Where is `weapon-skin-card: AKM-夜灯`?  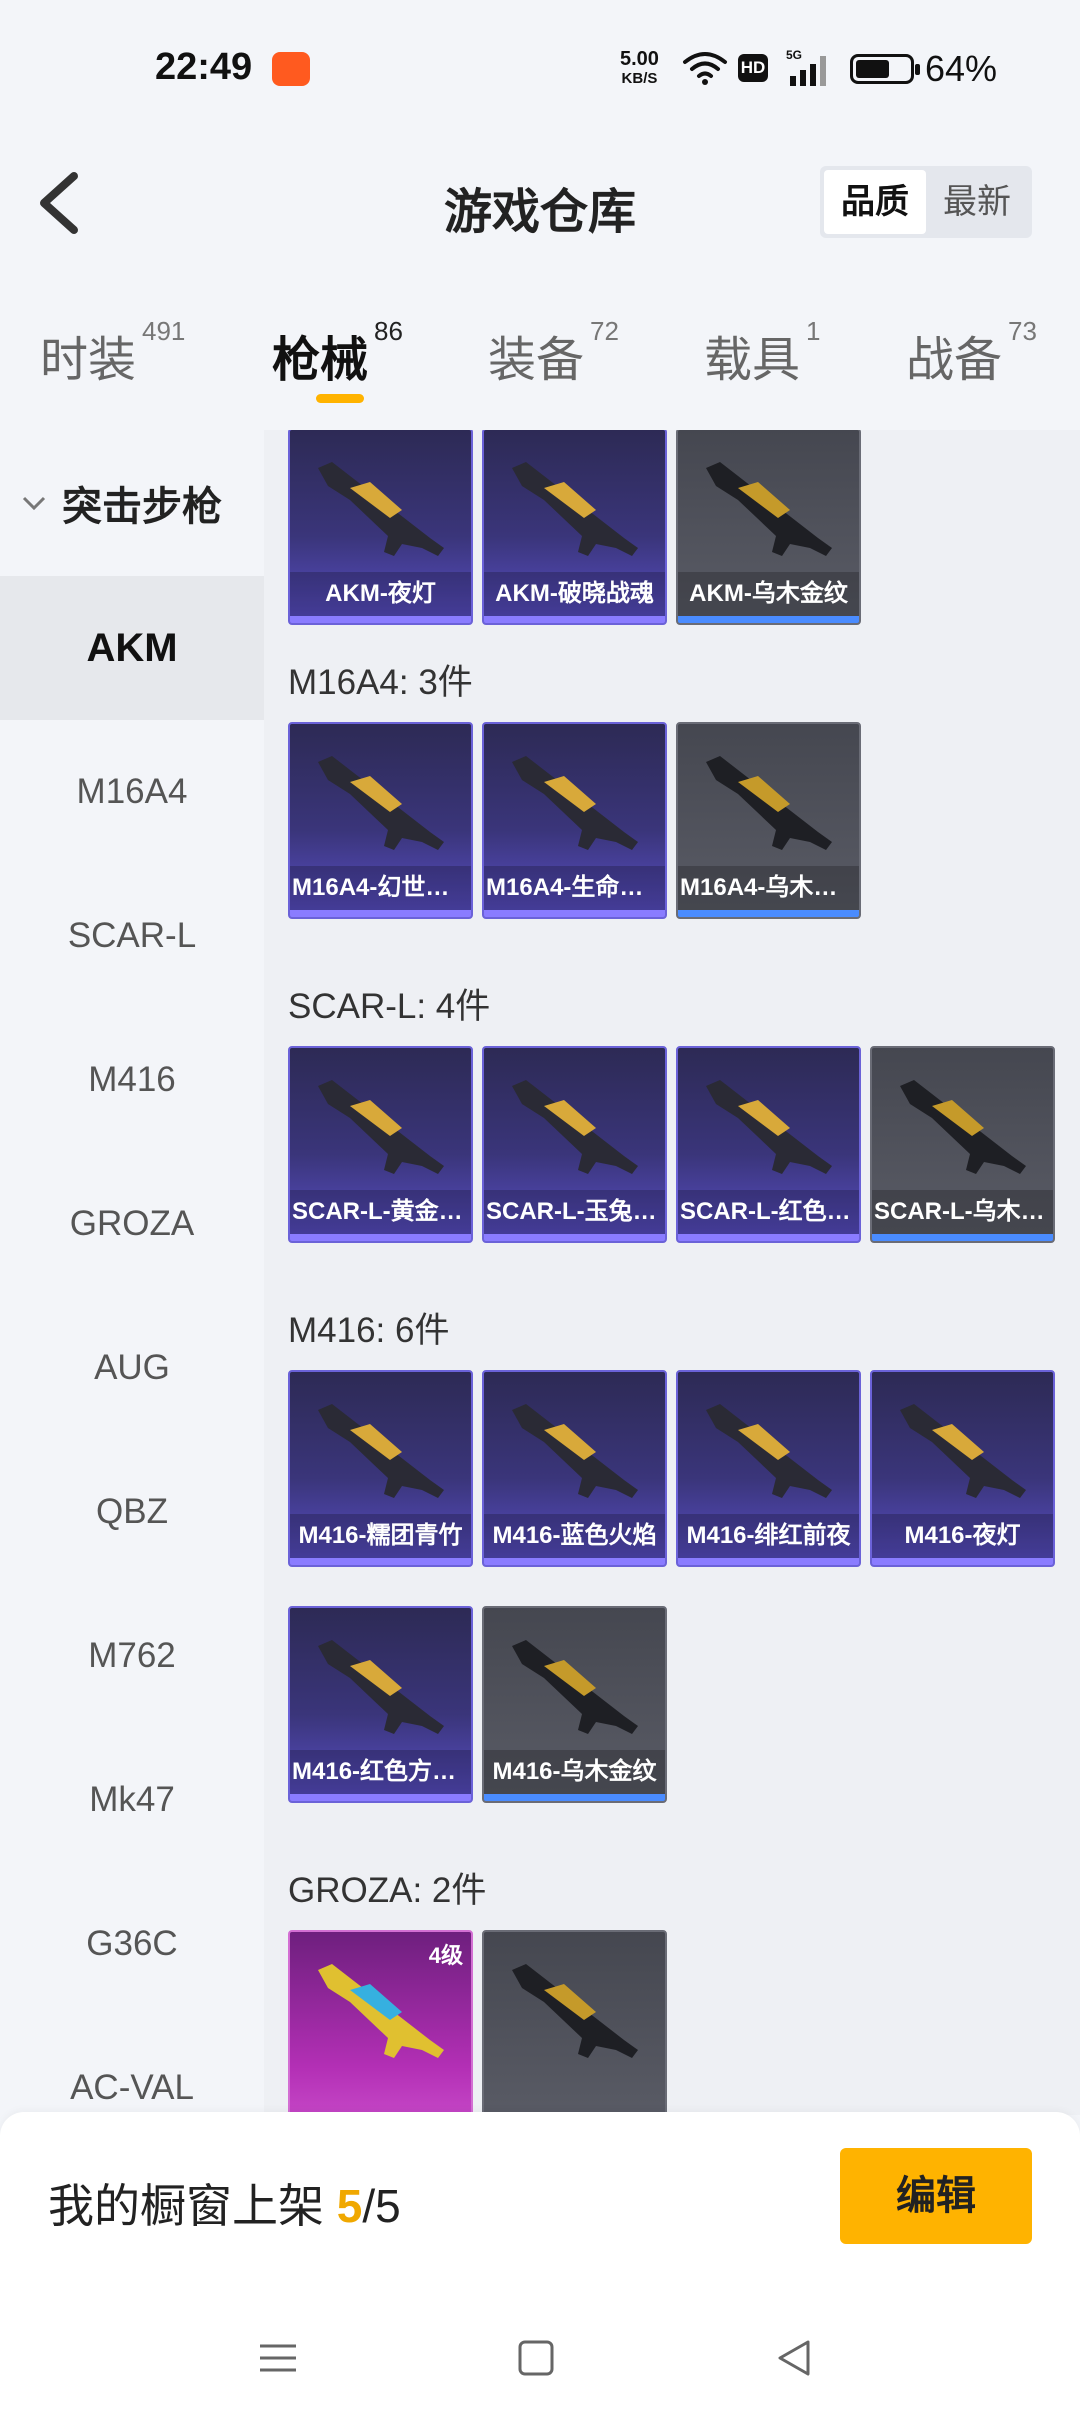 weapon-skin-card: AKM-夜灯 is located at coordinates (380, 527).